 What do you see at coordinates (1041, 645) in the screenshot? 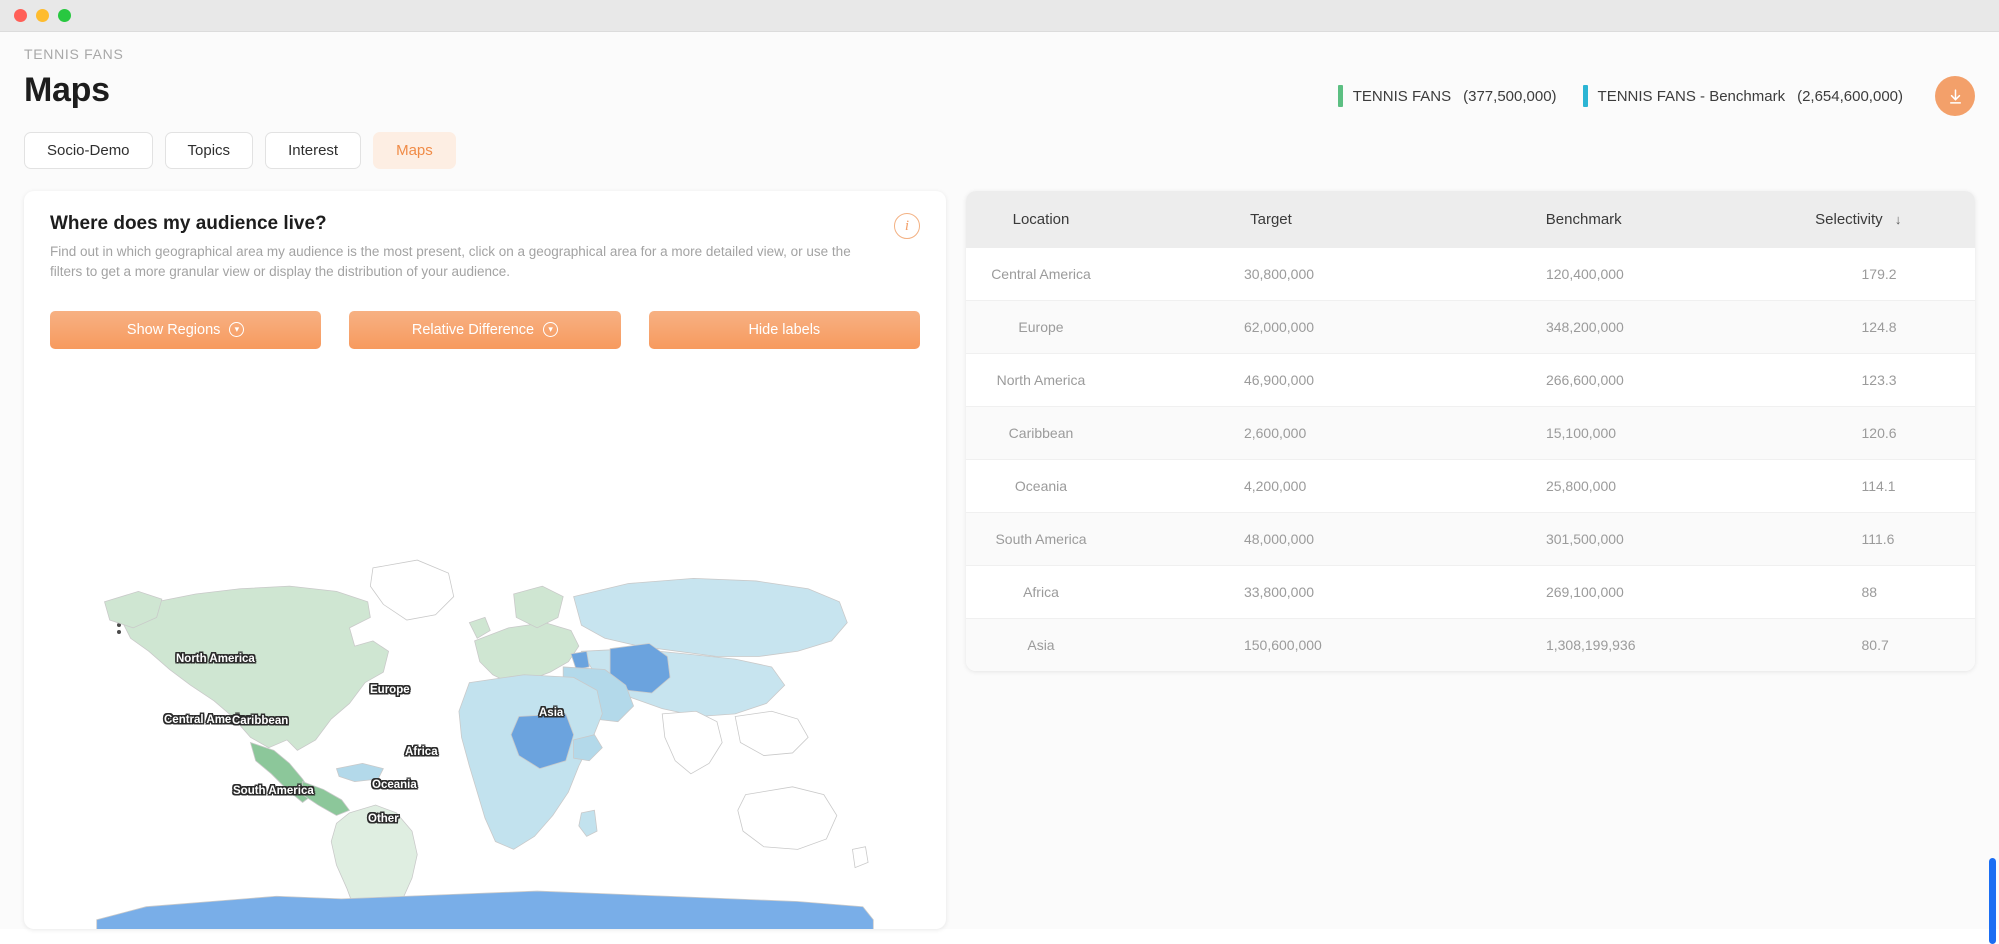
I see `cell-location: Asia` at bounding box center [1041, 645].